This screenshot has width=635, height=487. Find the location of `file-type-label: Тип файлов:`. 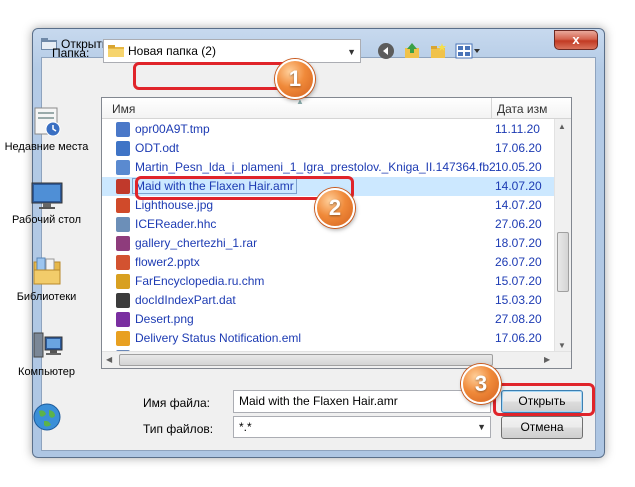

file-type-label: Тип файлов: is located at coordinates (178, 429).